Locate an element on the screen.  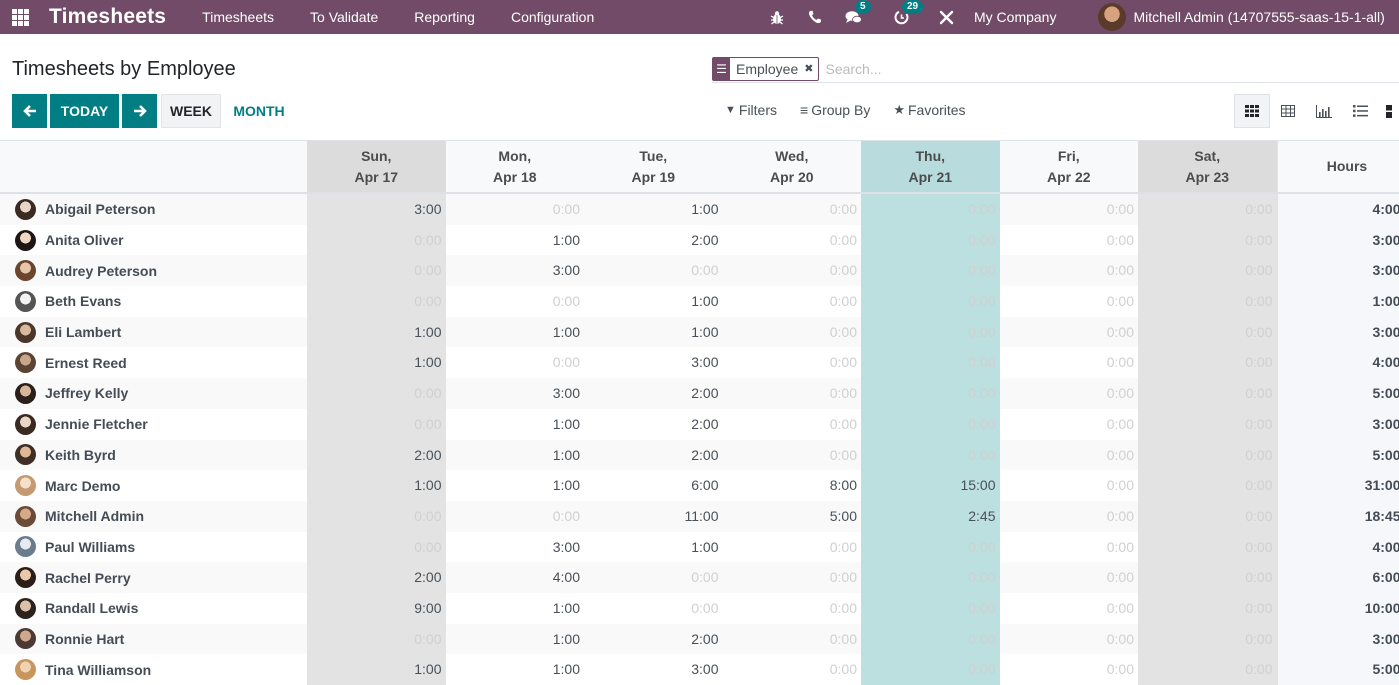
menu-timesheets: Timesheets is located at coordinates (238, 17).